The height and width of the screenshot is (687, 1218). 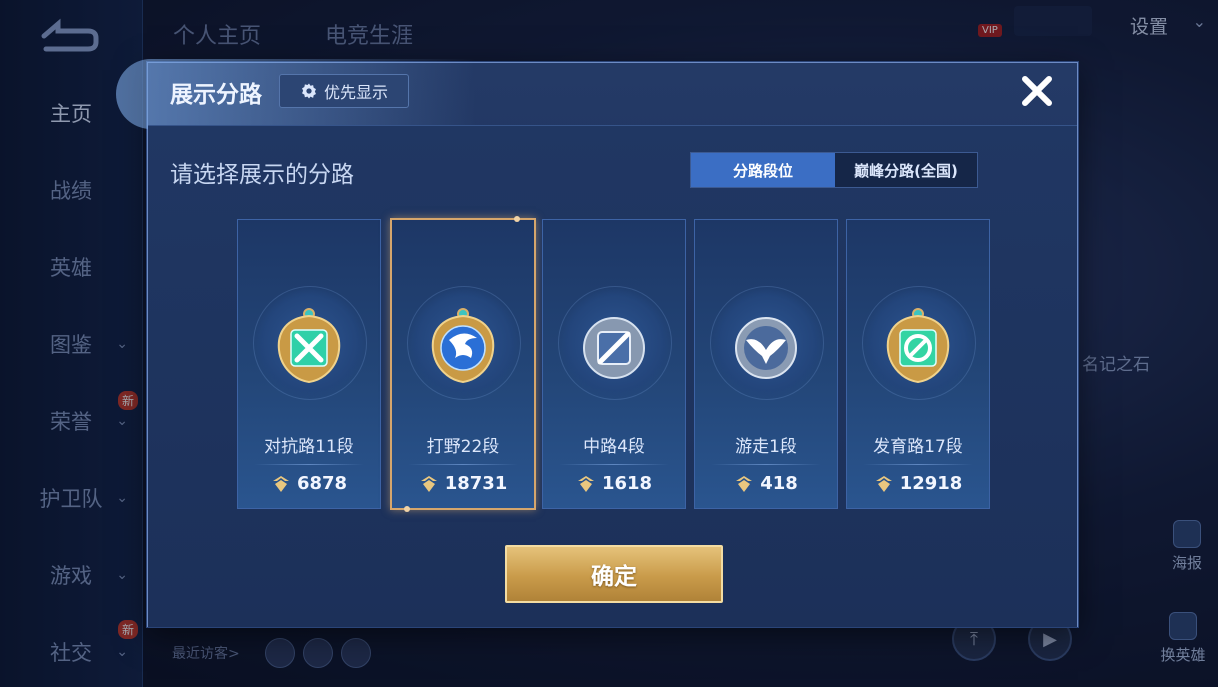 I want to click on lane-score: 418, so click(x=766, y=483).